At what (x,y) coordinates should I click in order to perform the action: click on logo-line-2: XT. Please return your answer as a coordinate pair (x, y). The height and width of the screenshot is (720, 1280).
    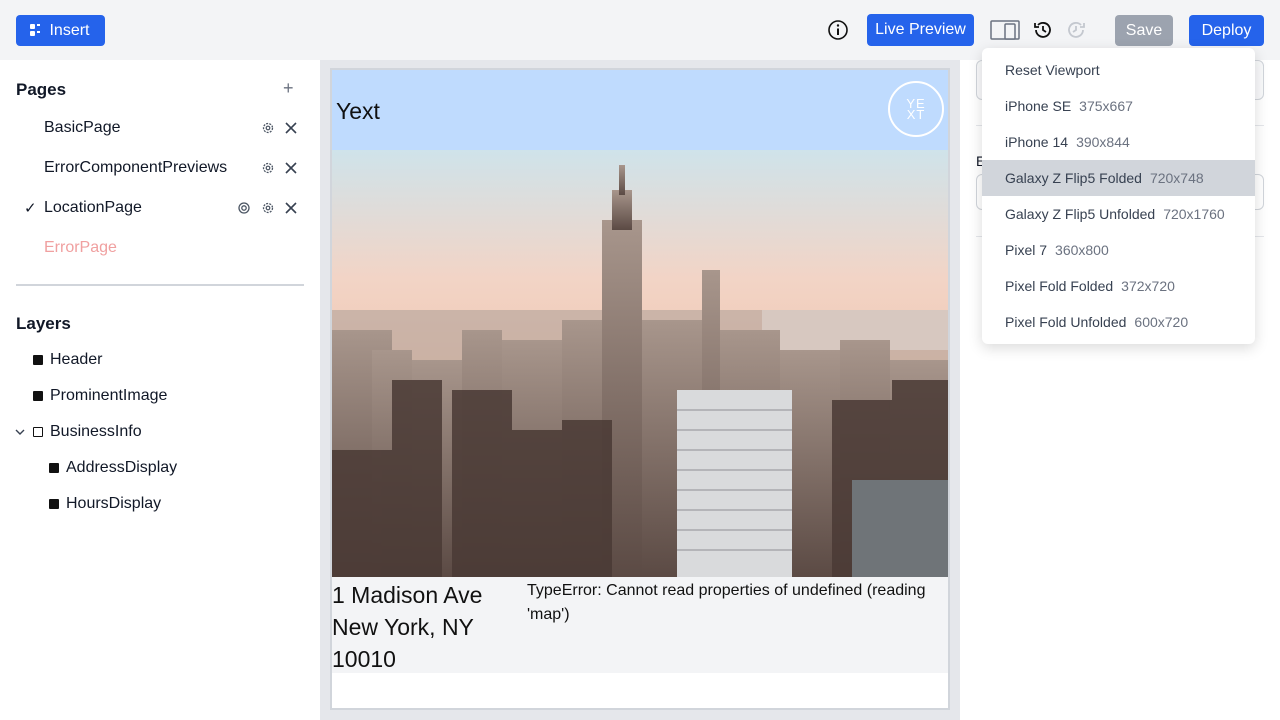
    Looking at the image, I should click on (916, 114).